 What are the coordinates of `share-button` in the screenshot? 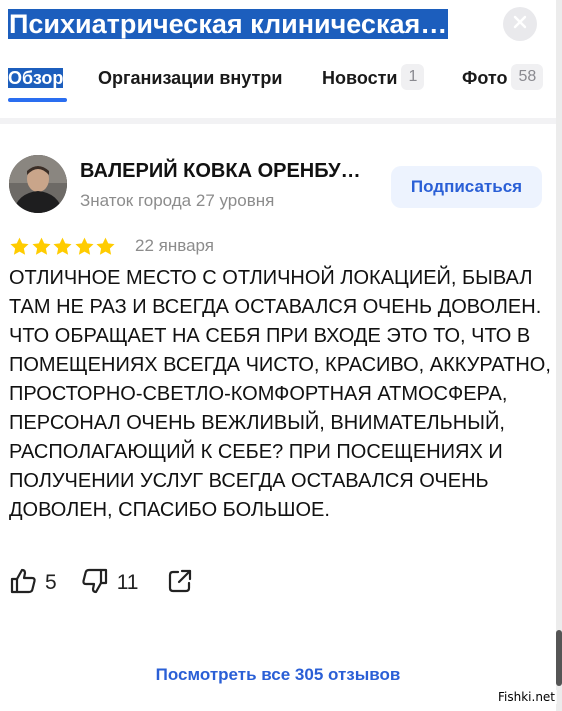 It's located at (180, 583).